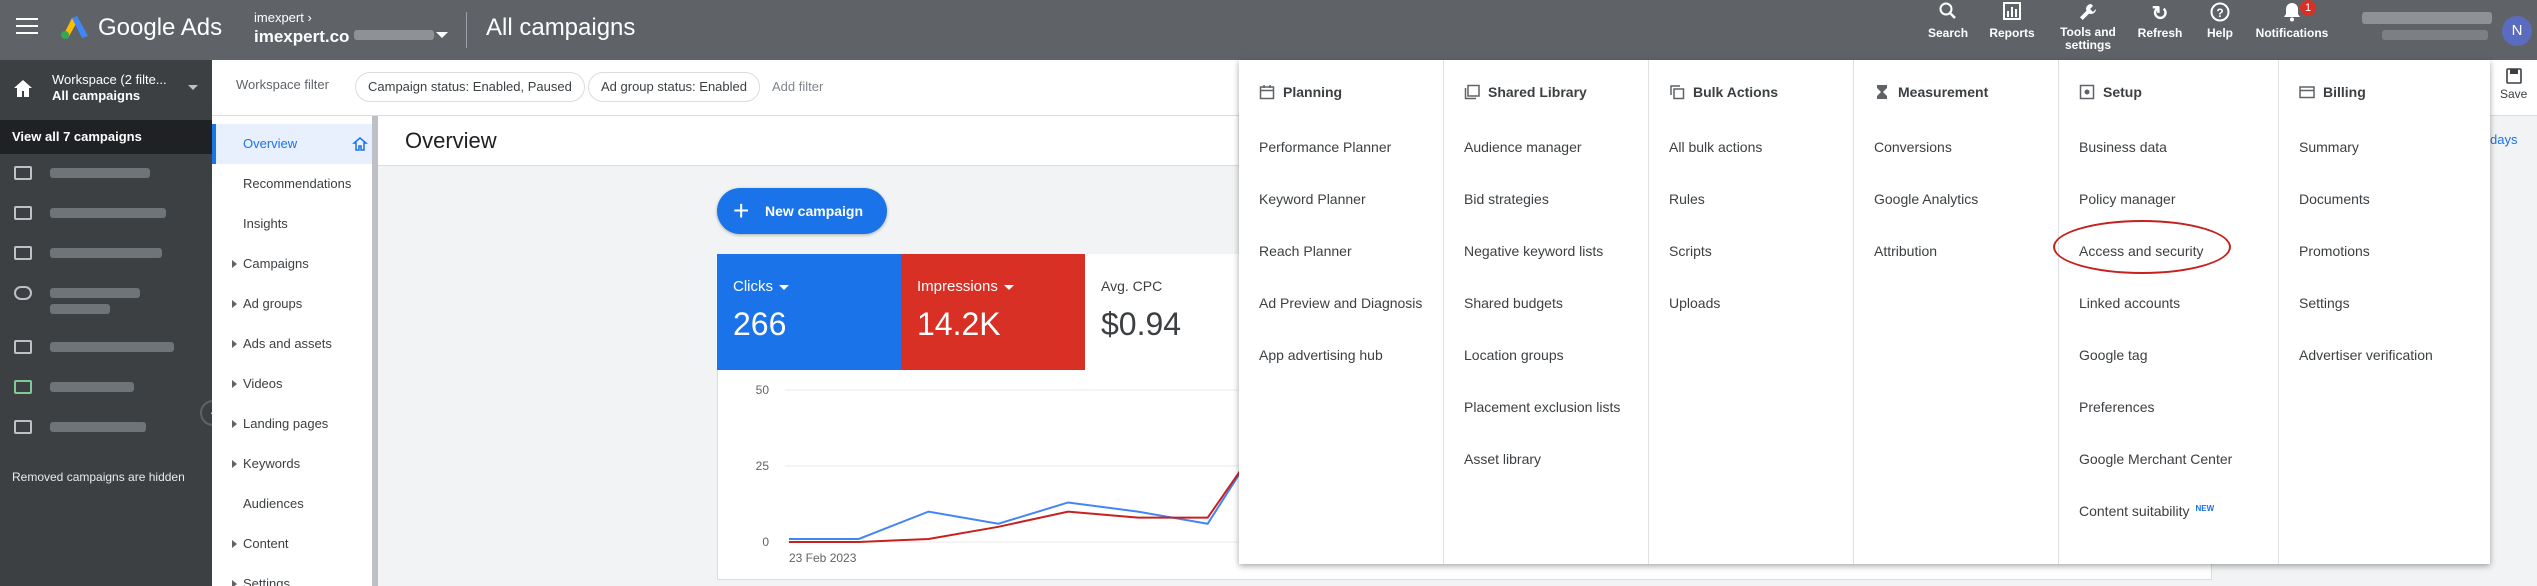  What do you see at coordinates (674, 87) in the screenshot?
I see `filter-chip-ad-group-status: Ad group status: Enabled` at bounding box center [674, 87].